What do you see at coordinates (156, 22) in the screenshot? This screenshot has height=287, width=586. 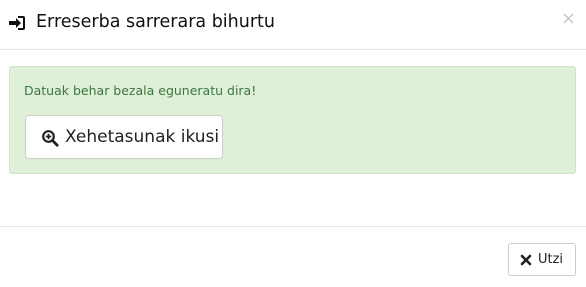 I see `modal-title: Erreserba sarrerara bihurtu` at bounding box center [156, 22].